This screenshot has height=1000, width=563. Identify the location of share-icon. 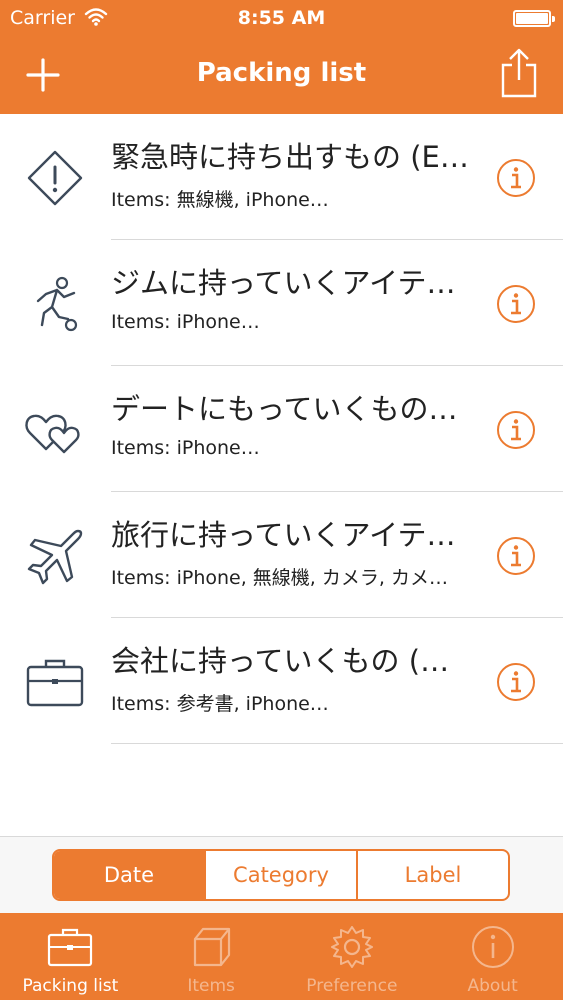
(519, 73).